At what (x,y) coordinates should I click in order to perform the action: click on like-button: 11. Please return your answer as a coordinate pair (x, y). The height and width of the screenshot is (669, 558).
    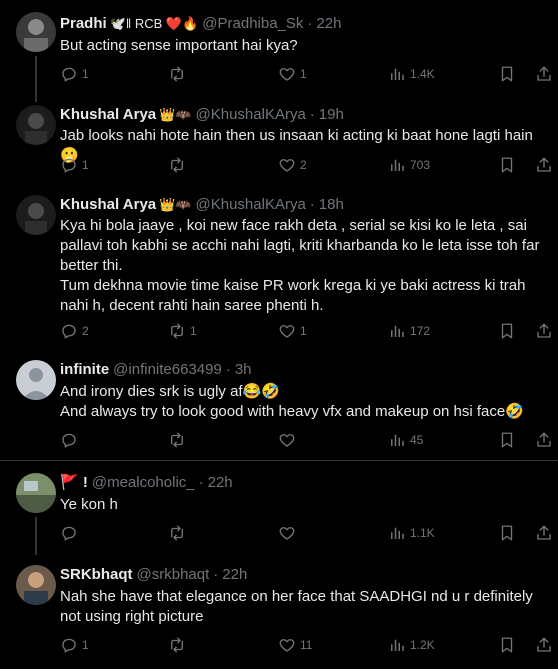
    Looking at the image, I should click on (295, 645).